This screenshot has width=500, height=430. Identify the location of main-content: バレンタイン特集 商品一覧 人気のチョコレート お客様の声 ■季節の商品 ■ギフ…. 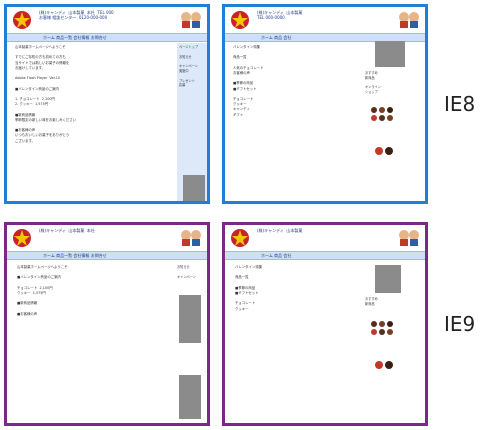
(248, 81).